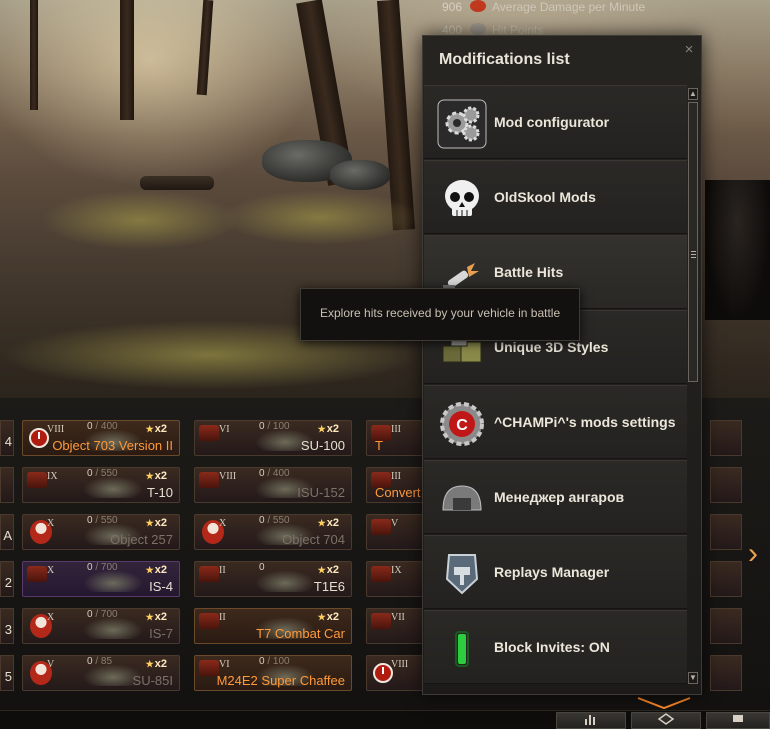  I want to click on tank-card: IX 0 / 550 ★x2 T-10, so click(101, 485).